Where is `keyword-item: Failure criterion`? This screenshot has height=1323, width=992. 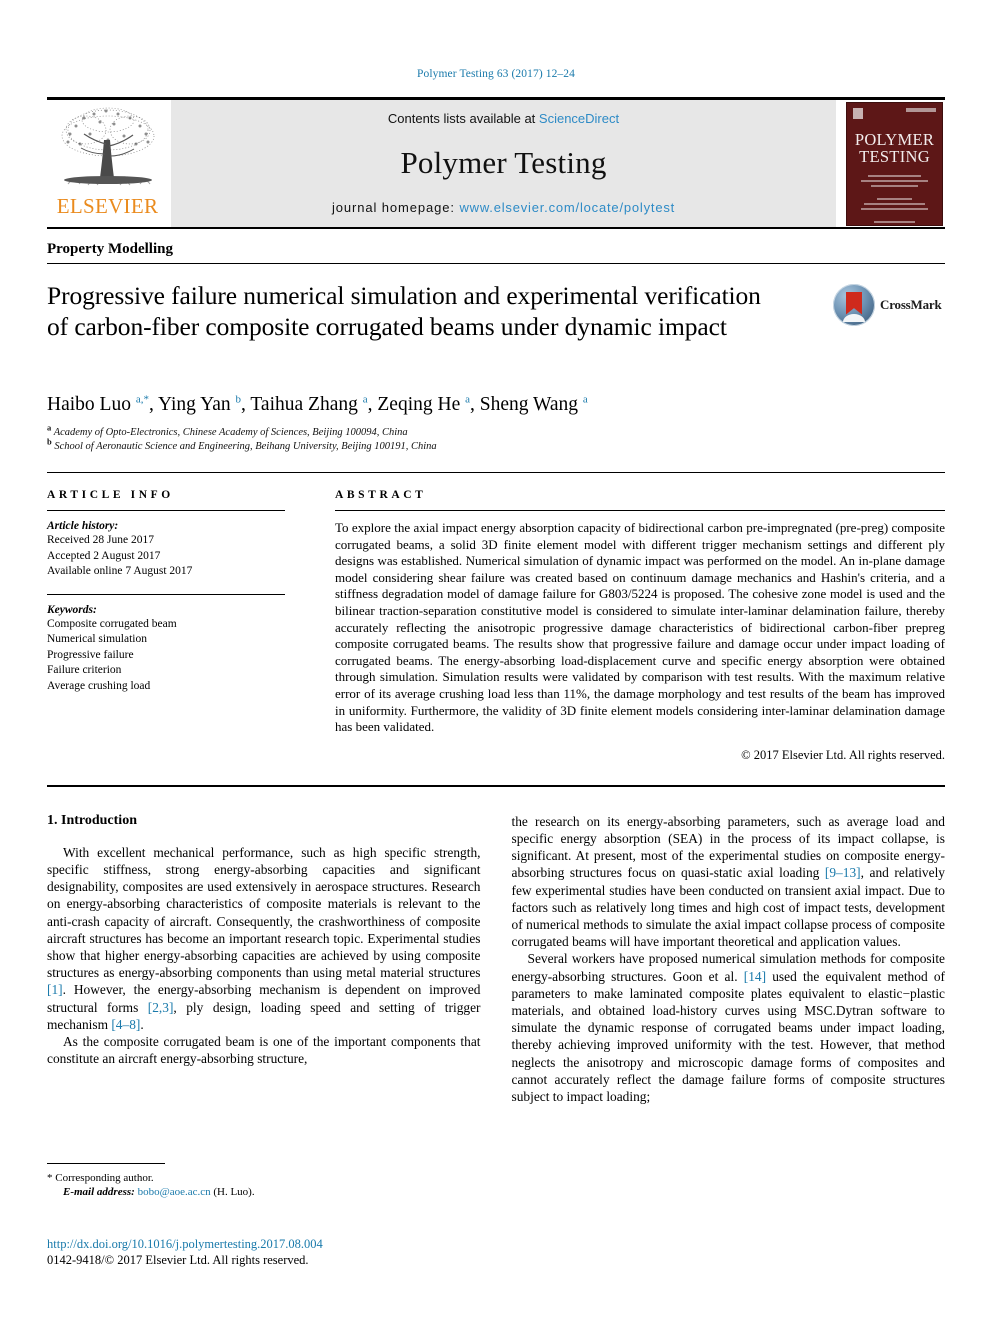
keyword-item: Failure criterion is located at coordinates (84, 670).